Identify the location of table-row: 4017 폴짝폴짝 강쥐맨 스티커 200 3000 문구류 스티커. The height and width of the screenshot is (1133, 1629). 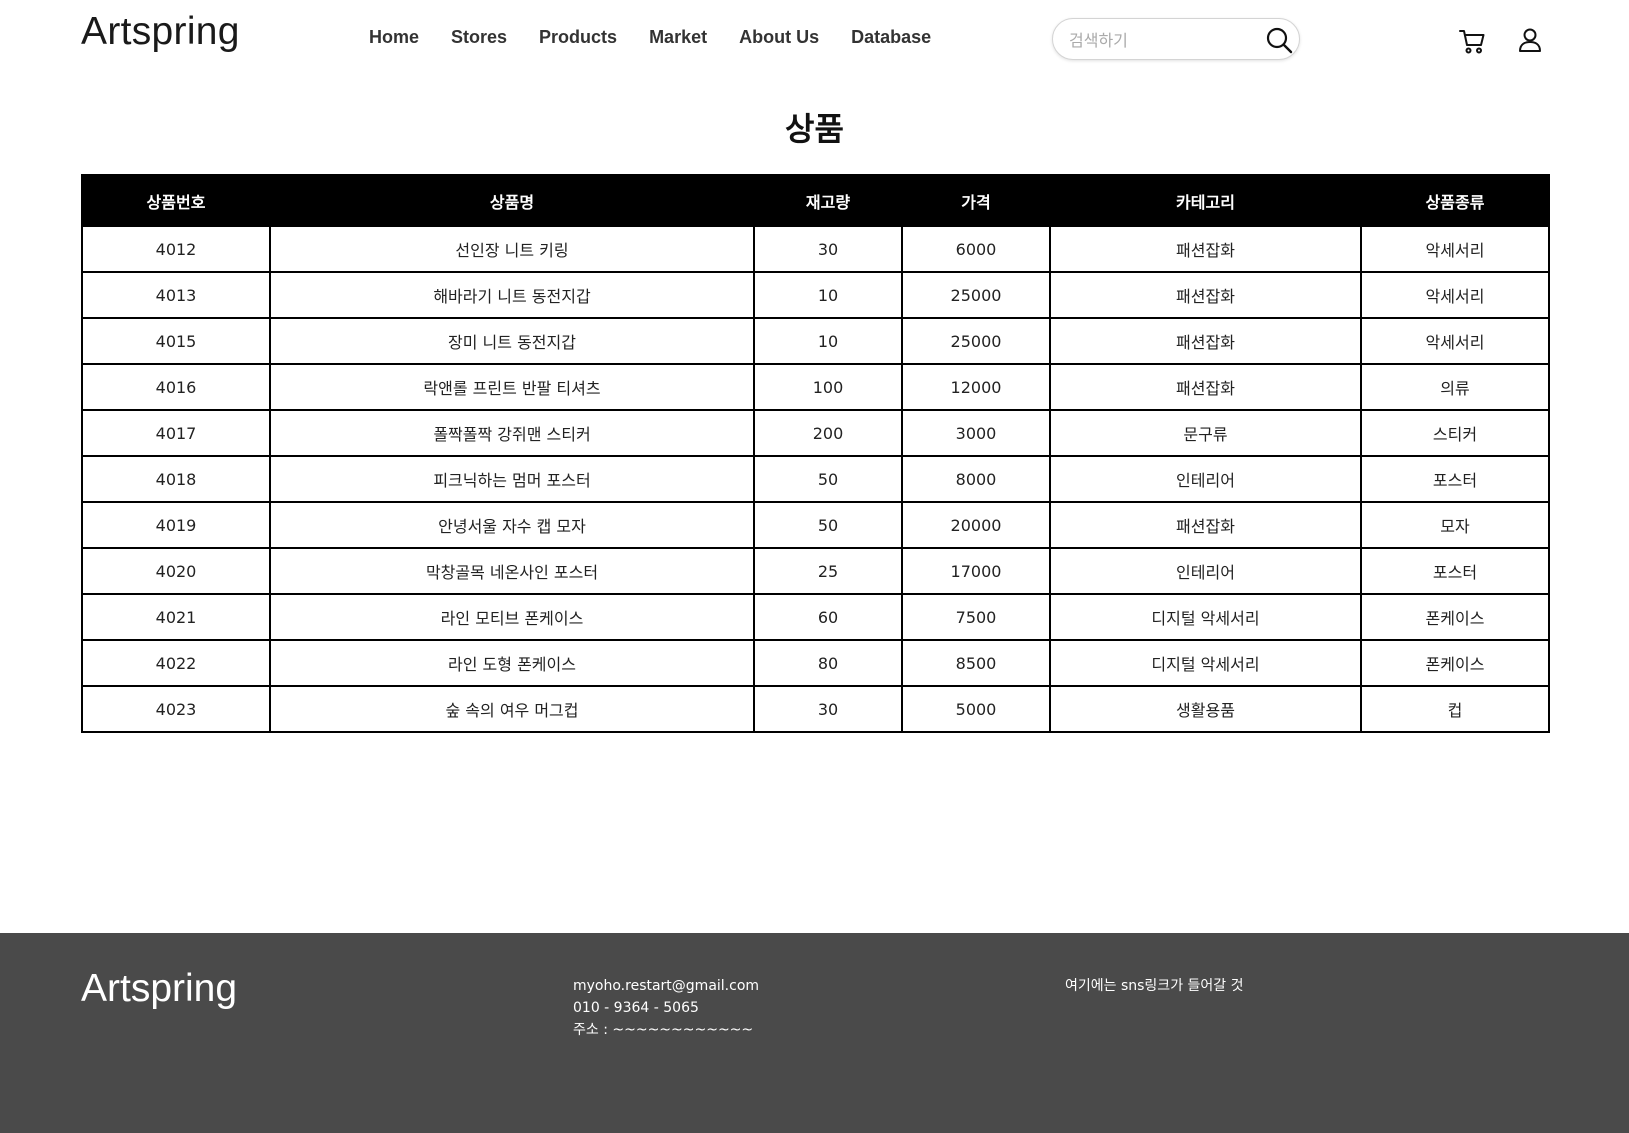
(815, 433).